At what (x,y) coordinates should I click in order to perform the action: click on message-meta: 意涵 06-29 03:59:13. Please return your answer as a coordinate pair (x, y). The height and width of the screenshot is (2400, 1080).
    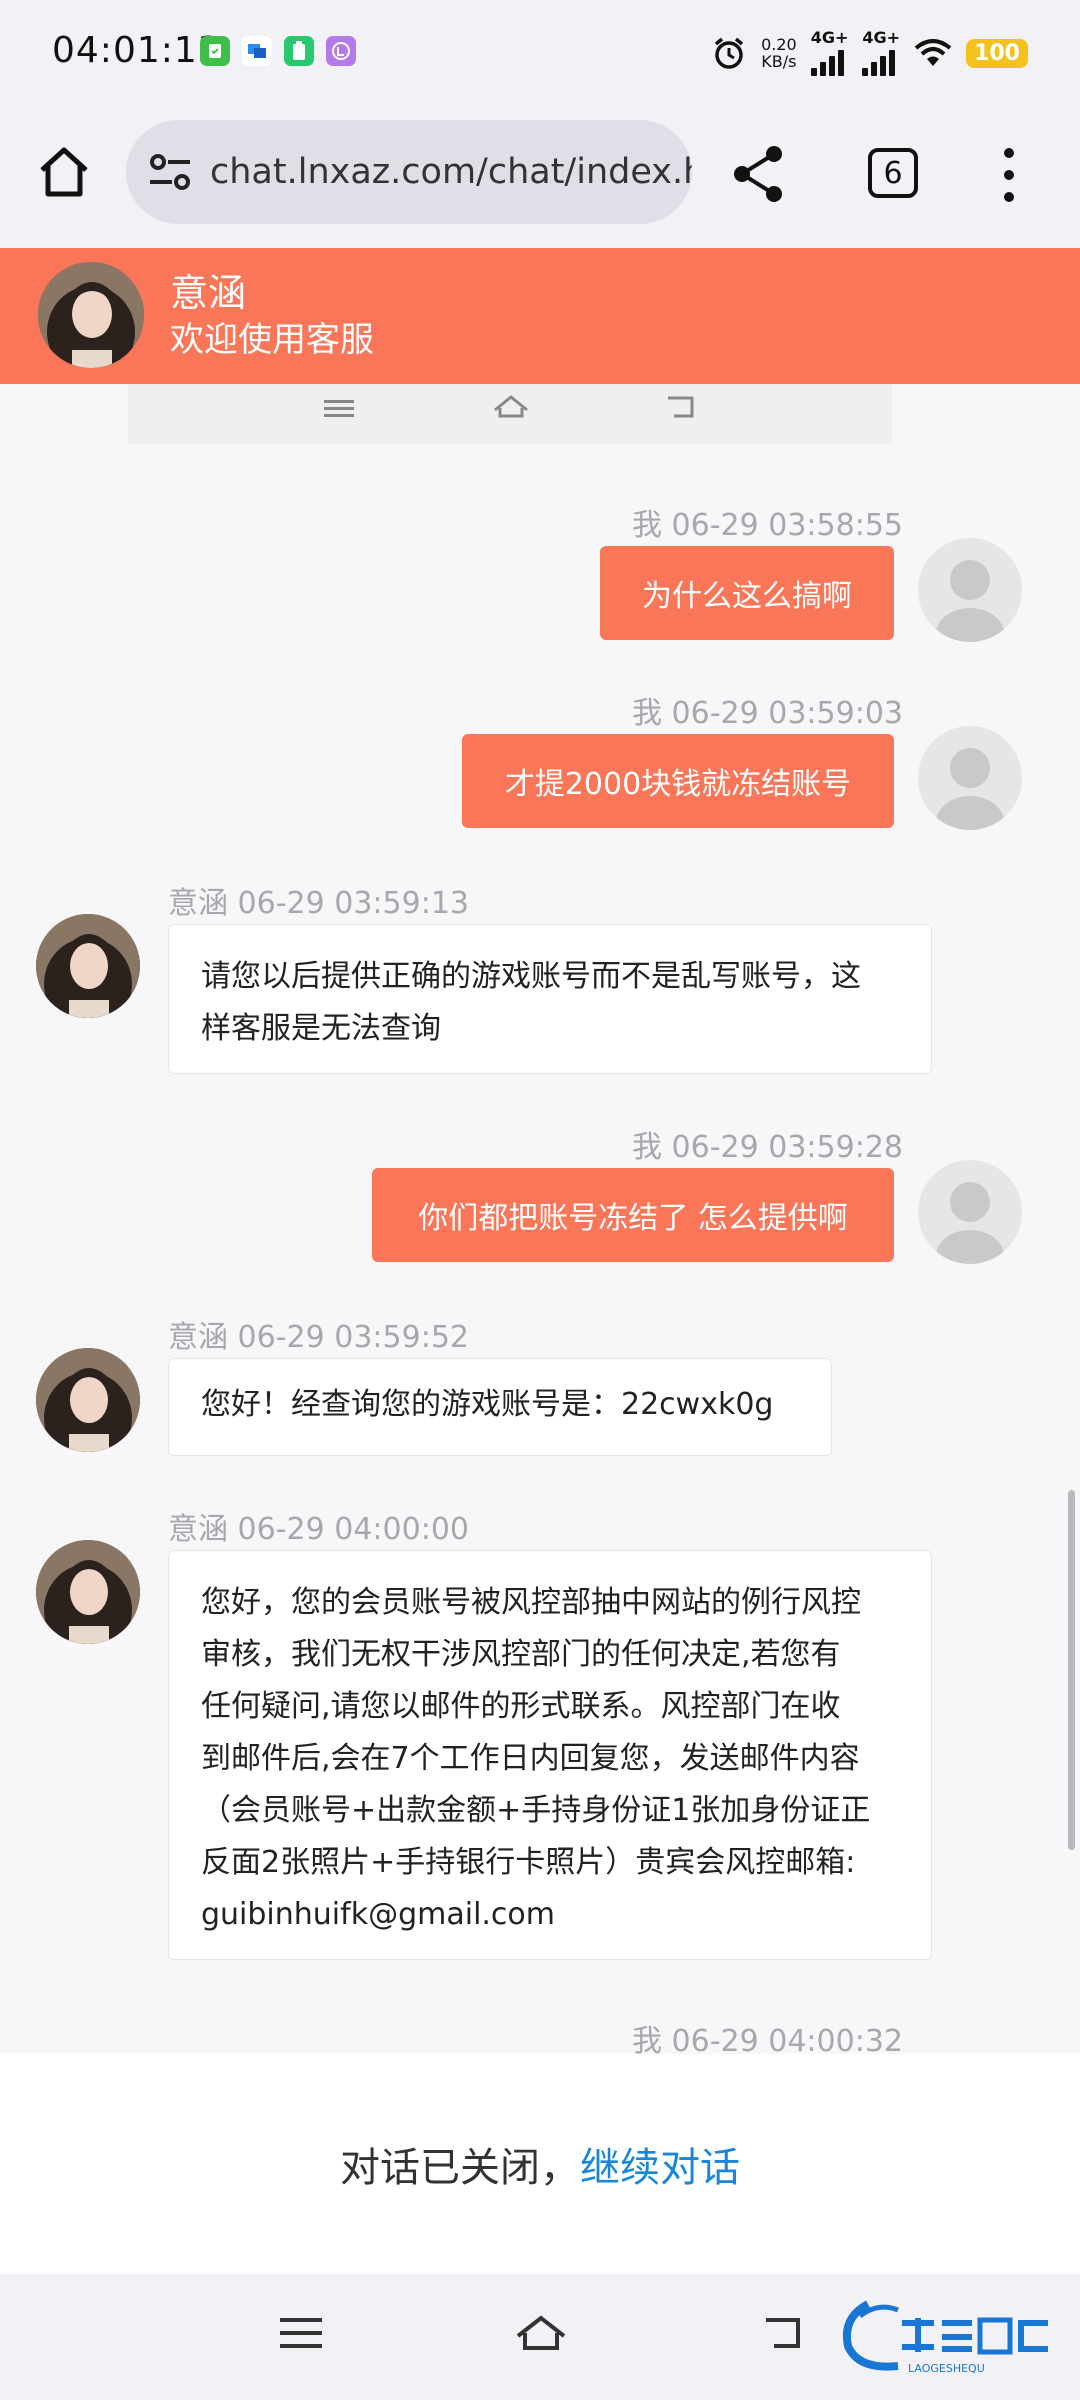
    Looking at the image, I should click on (318, 900).